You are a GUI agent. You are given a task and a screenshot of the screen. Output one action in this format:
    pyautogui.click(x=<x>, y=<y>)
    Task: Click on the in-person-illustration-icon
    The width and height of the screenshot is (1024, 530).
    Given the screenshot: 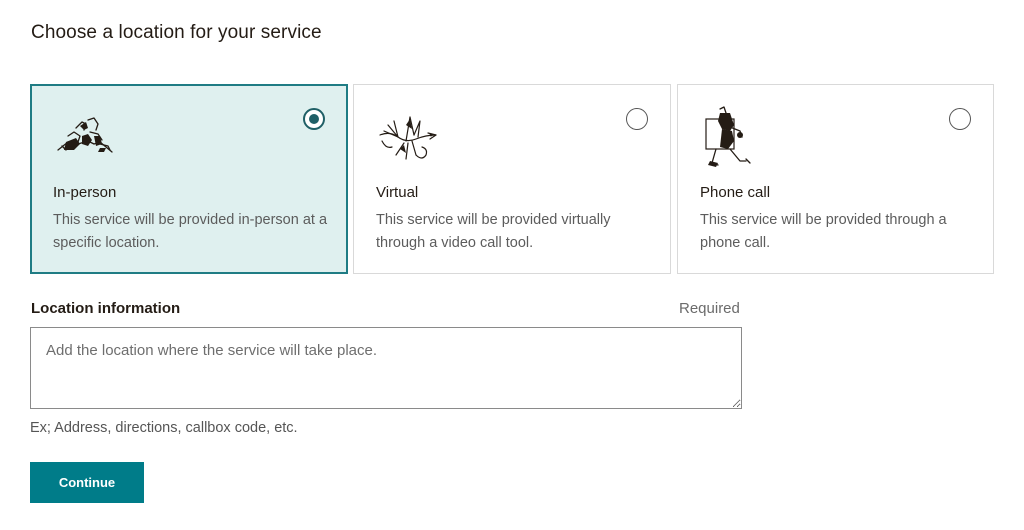 What is the action you would take?
    pyautogui.click(x=85, y=135)
    